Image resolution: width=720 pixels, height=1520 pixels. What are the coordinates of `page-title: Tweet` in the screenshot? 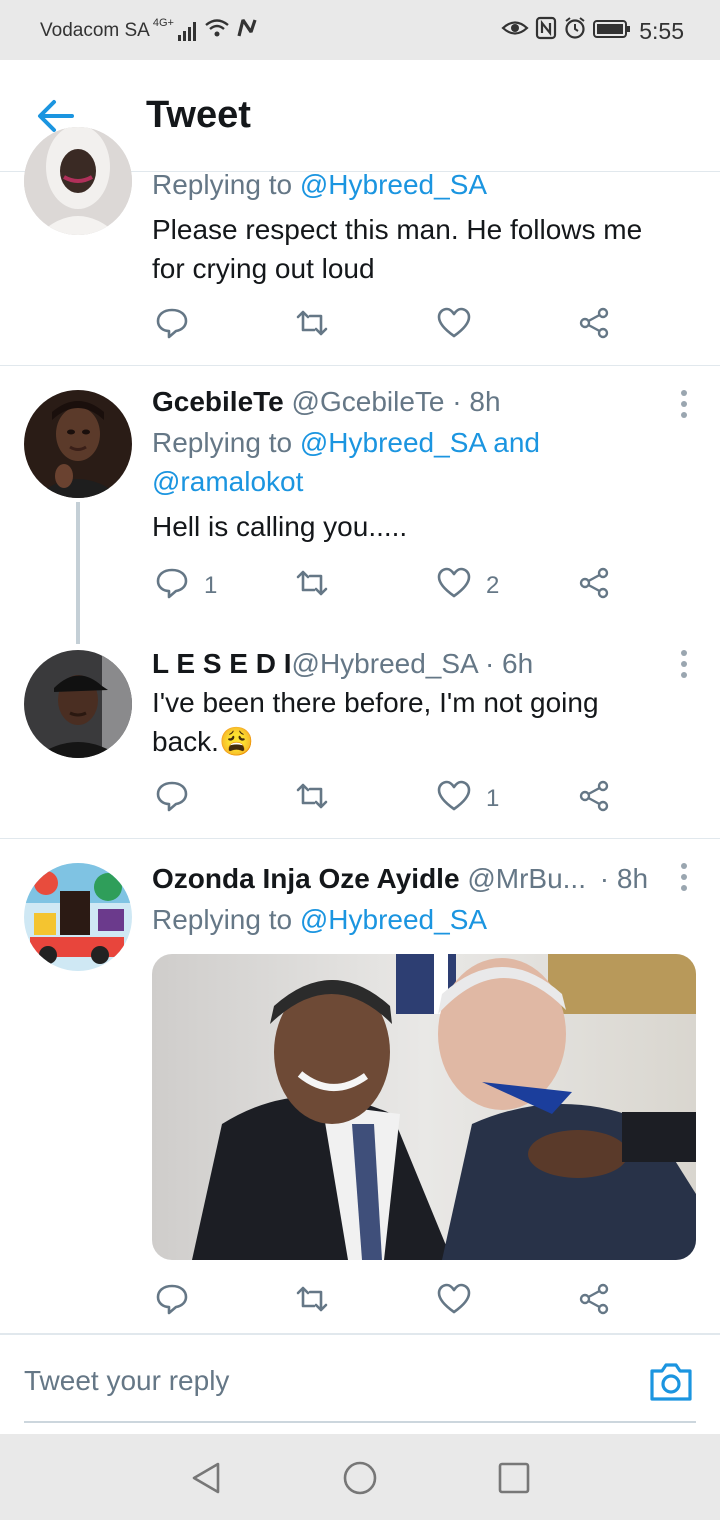 It's located at (198, 115).